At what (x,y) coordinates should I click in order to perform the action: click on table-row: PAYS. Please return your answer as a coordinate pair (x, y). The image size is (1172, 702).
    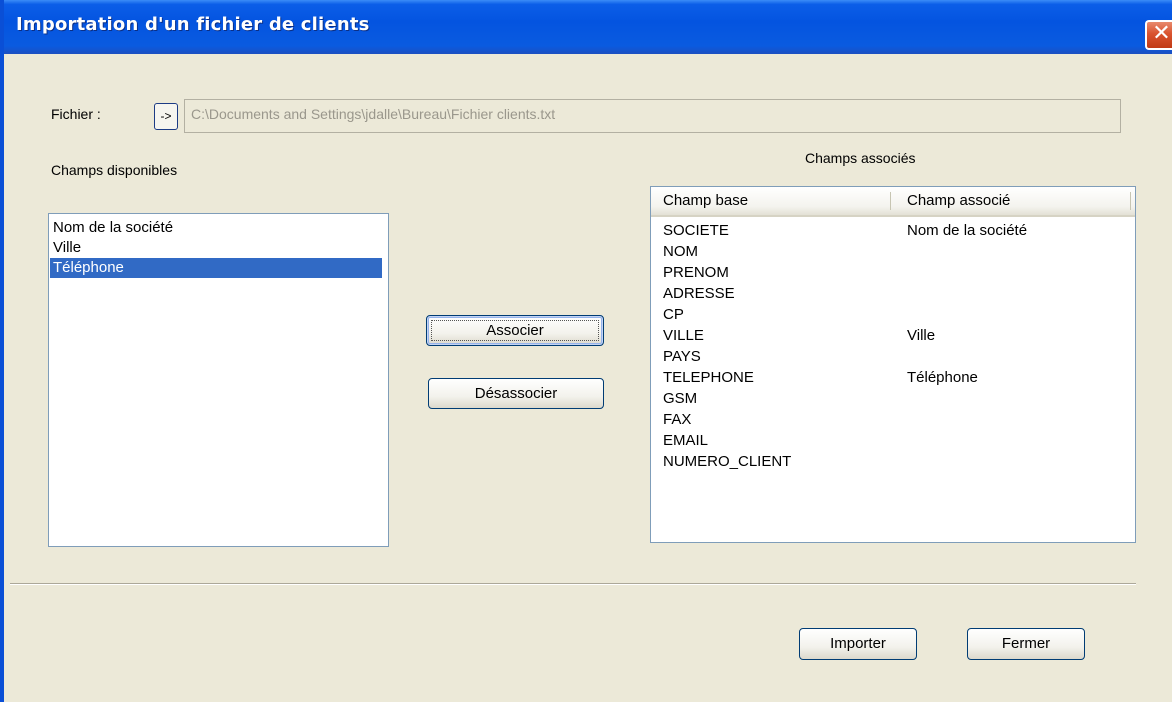
    Looking at the image, I should click on (893, 356).